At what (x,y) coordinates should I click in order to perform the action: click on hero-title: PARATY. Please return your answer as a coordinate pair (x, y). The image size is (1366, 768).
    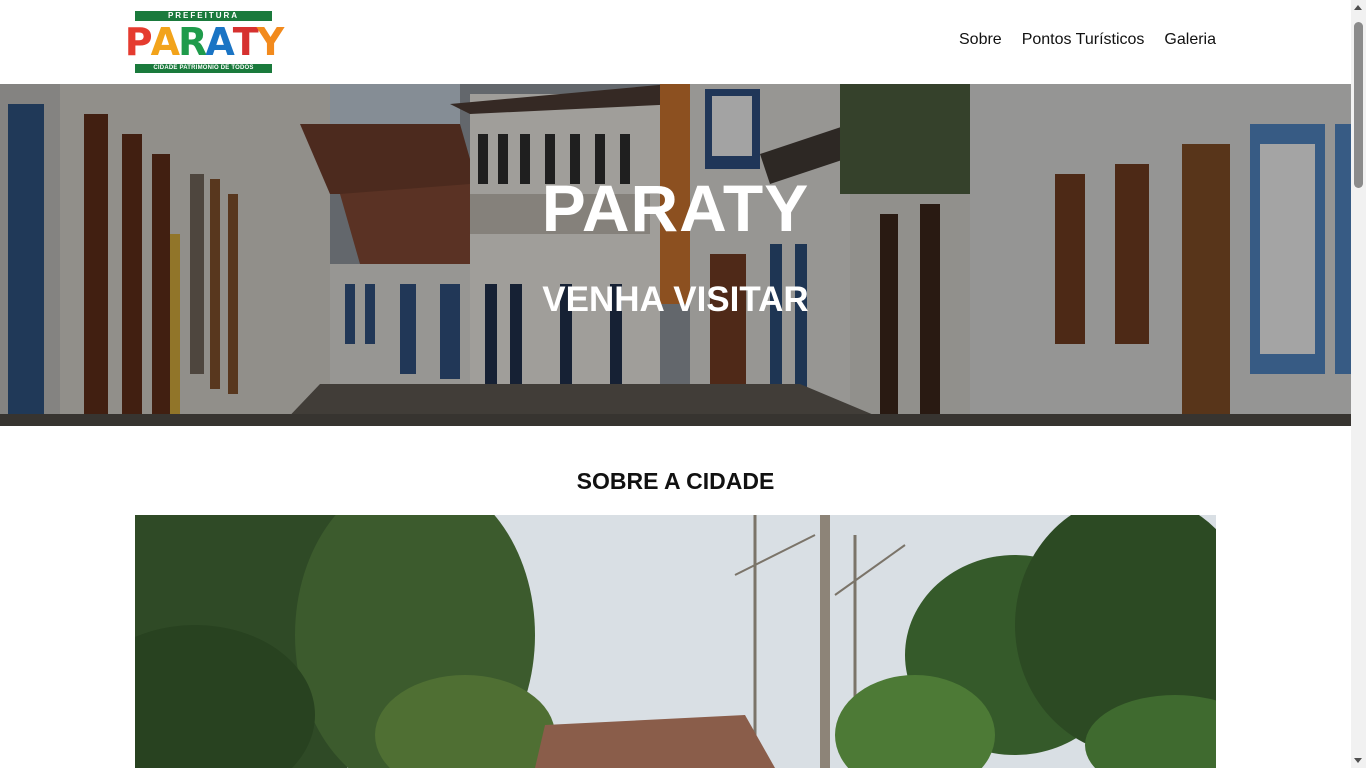
    Looking at the image, I should click on (675, 208).